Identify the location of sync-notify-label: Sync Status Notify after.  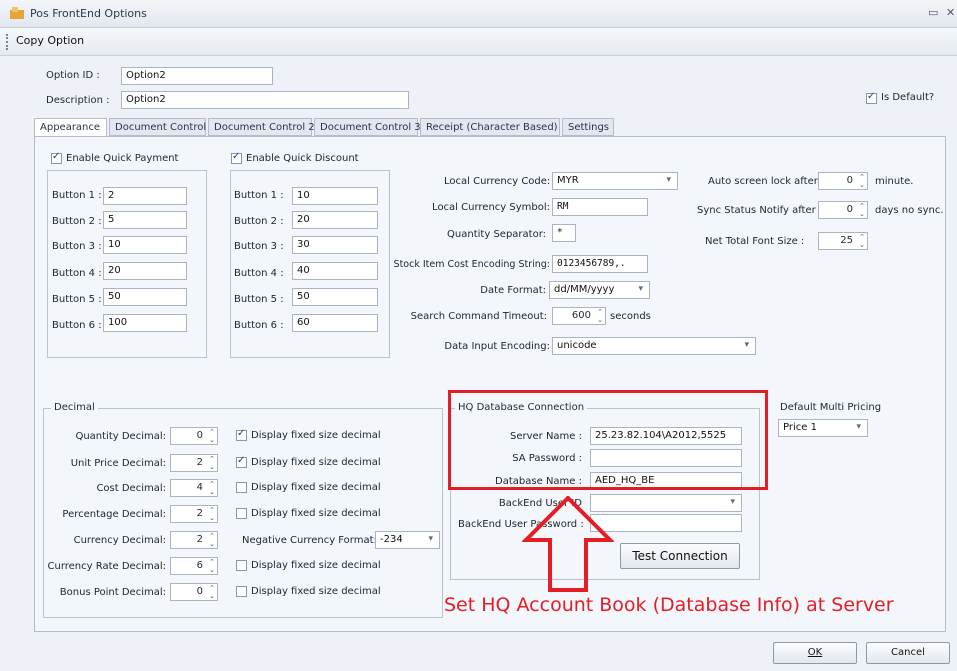
(756, 210).